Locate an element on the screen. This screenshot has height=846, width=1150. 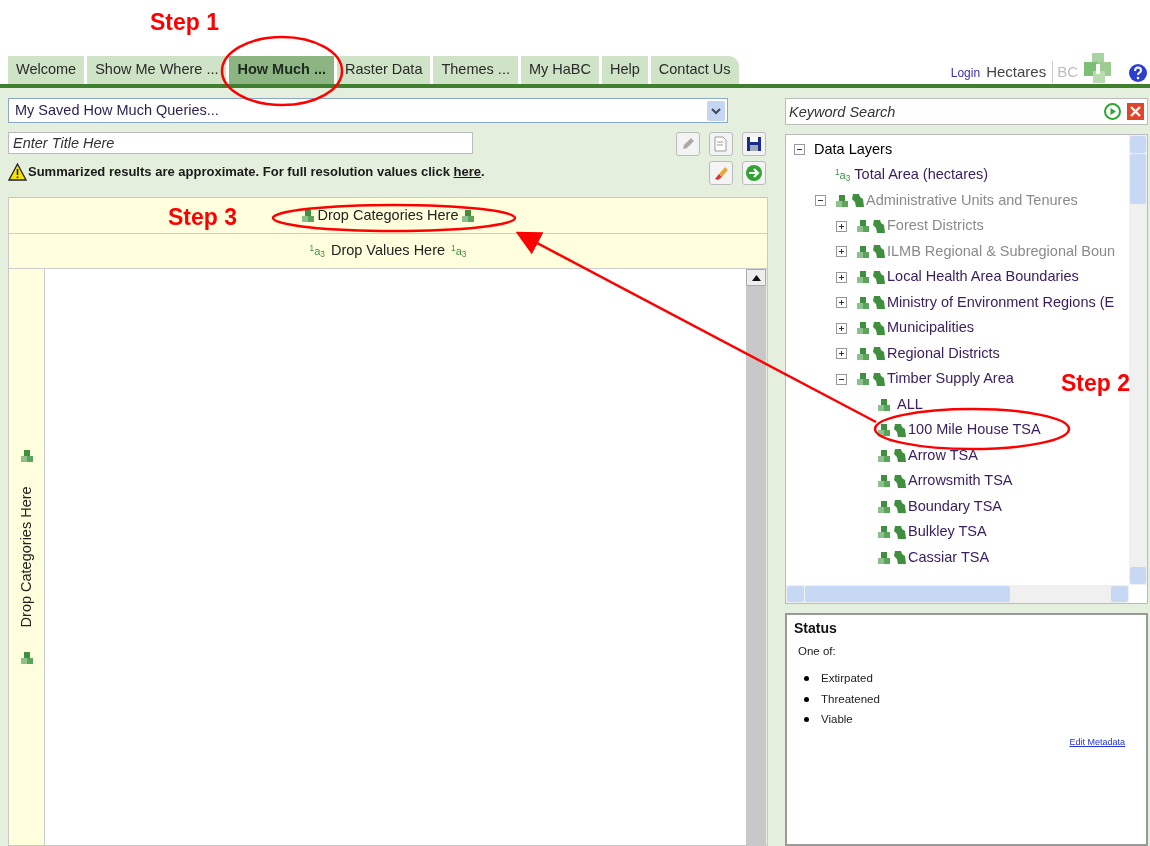
arrow-right-icon is located at coordinates (754, 173).